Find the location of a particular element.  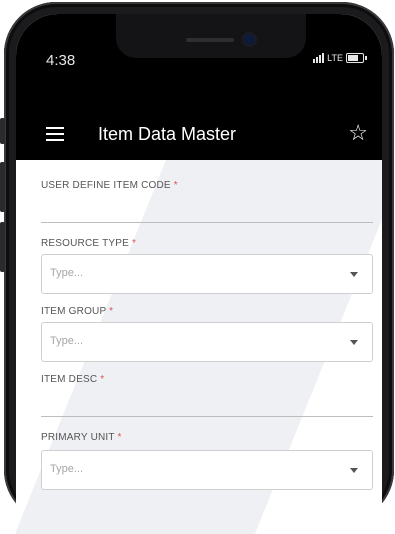

item-group-label-text: ITEM GROUP is located at coordinates (74, 311).